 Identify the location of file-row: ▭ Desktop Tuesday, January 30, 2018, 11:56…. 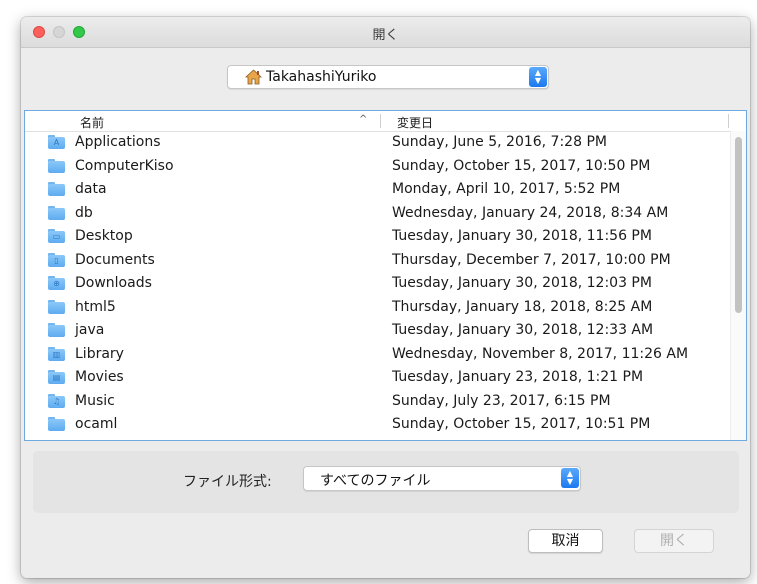
(375, 237).